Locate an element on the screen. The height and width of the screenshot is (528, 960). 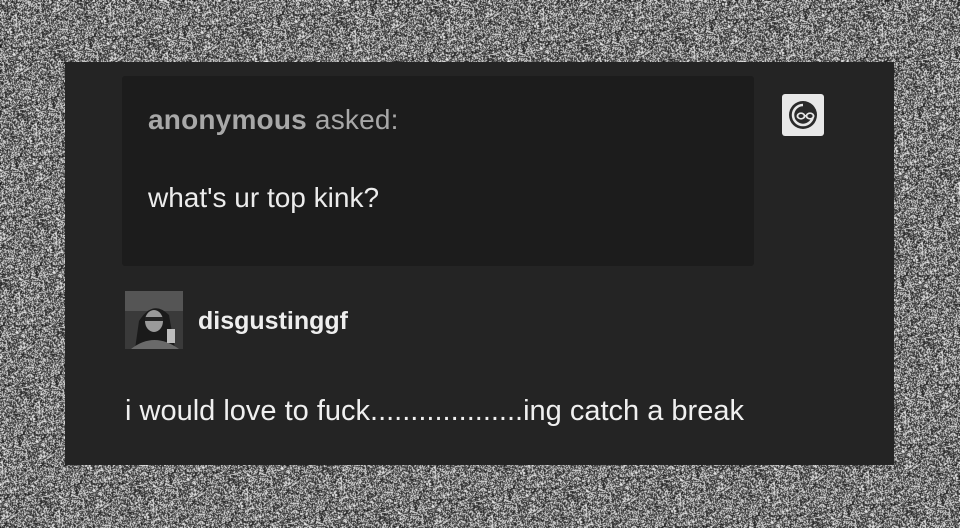
asker-name: anonymous is located at coordinates (227, 119).